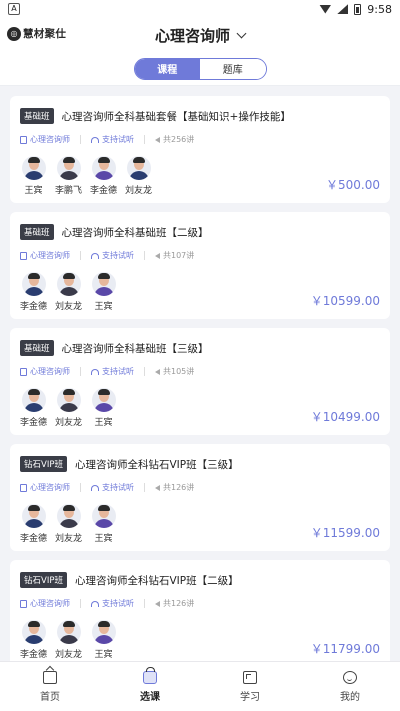  What do you see at coordinates (157, 603) in the screenshot?
I see `volume-icon` at bounding box center [157, 603].